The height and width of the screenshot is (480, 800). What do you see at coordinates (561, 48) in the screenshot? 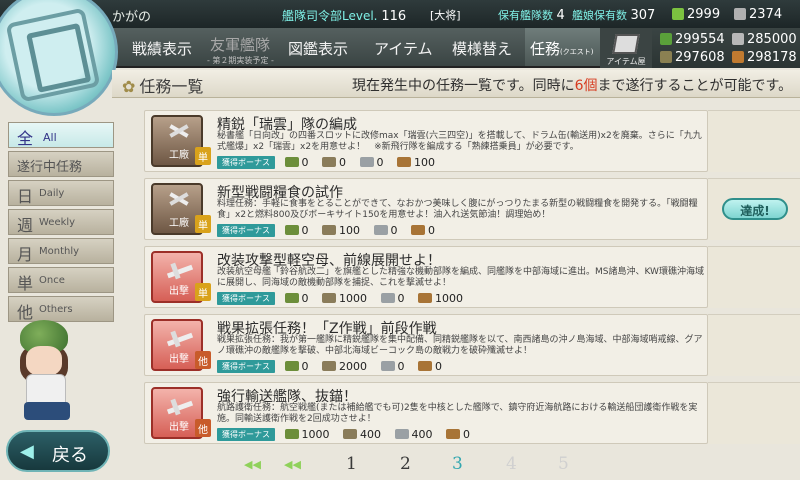
I see `nav-quest: 任務(クエスト)` at bounding box center [561, 48].